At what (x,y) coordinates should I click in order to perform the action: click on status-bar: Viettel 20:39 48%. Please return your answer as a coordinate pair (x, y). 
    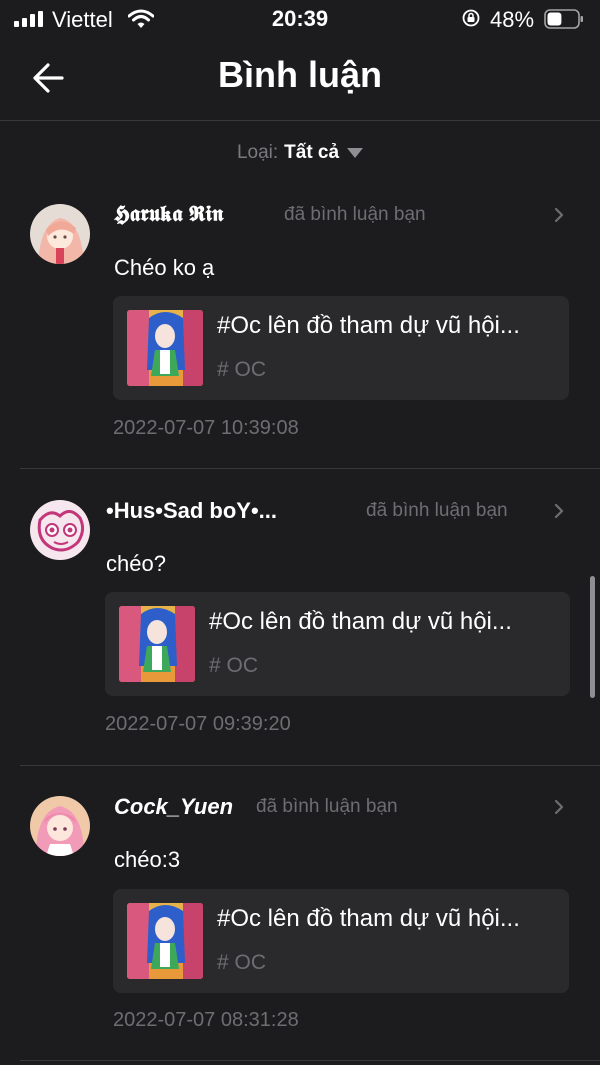
    Looking at the image, I should click on (300, 20).